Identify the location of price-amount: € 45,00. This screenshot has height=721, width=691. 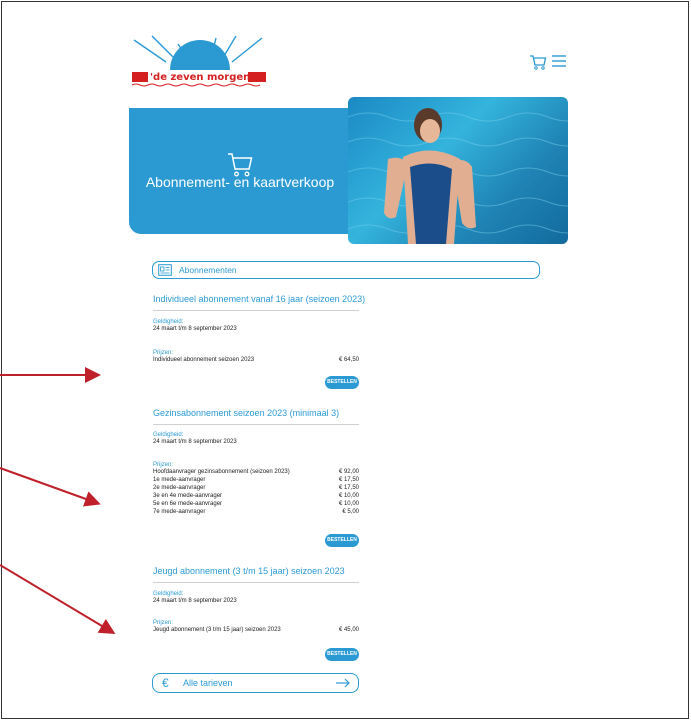
(348, 630).